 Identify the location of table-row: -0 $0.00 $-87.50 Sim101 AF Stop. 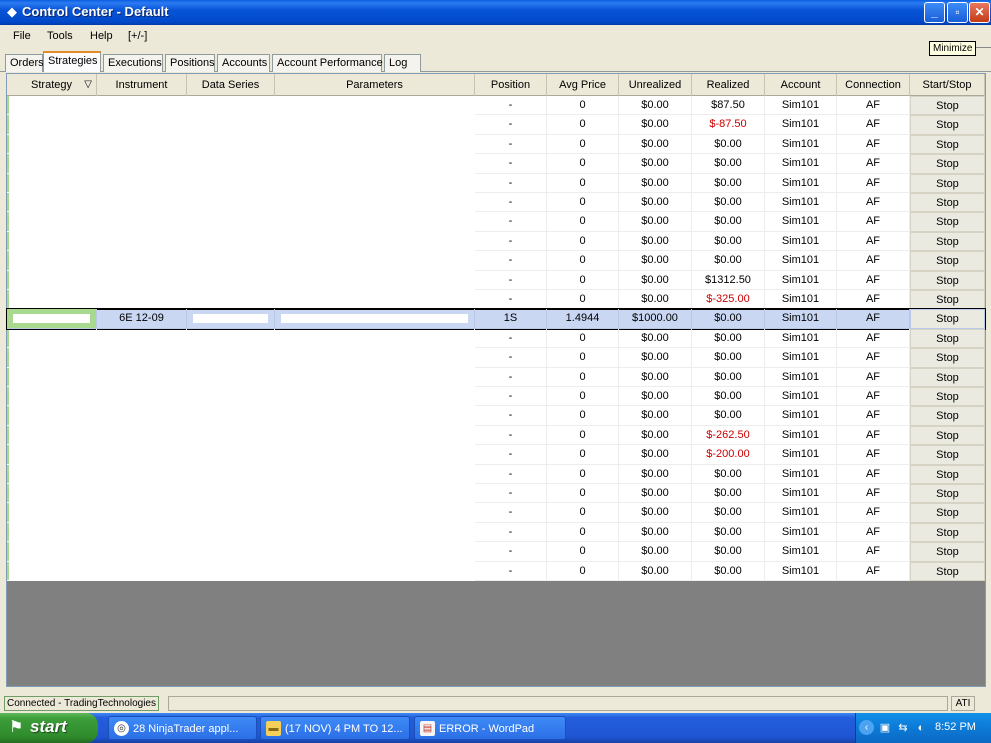
(496, 125).